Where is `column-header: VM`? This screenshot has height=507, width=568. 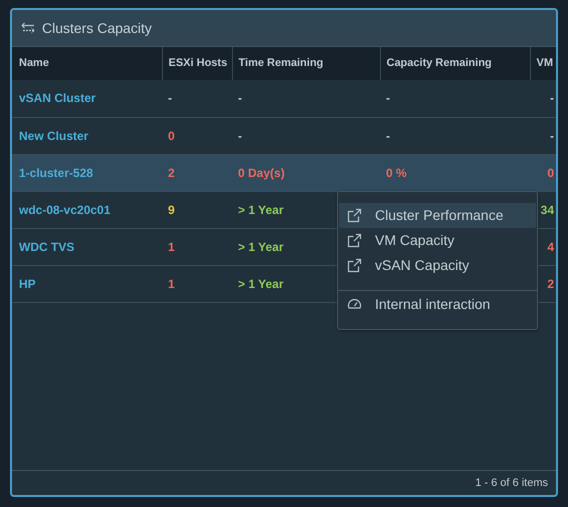
column-header: VM is located at coordinates (543, 63).